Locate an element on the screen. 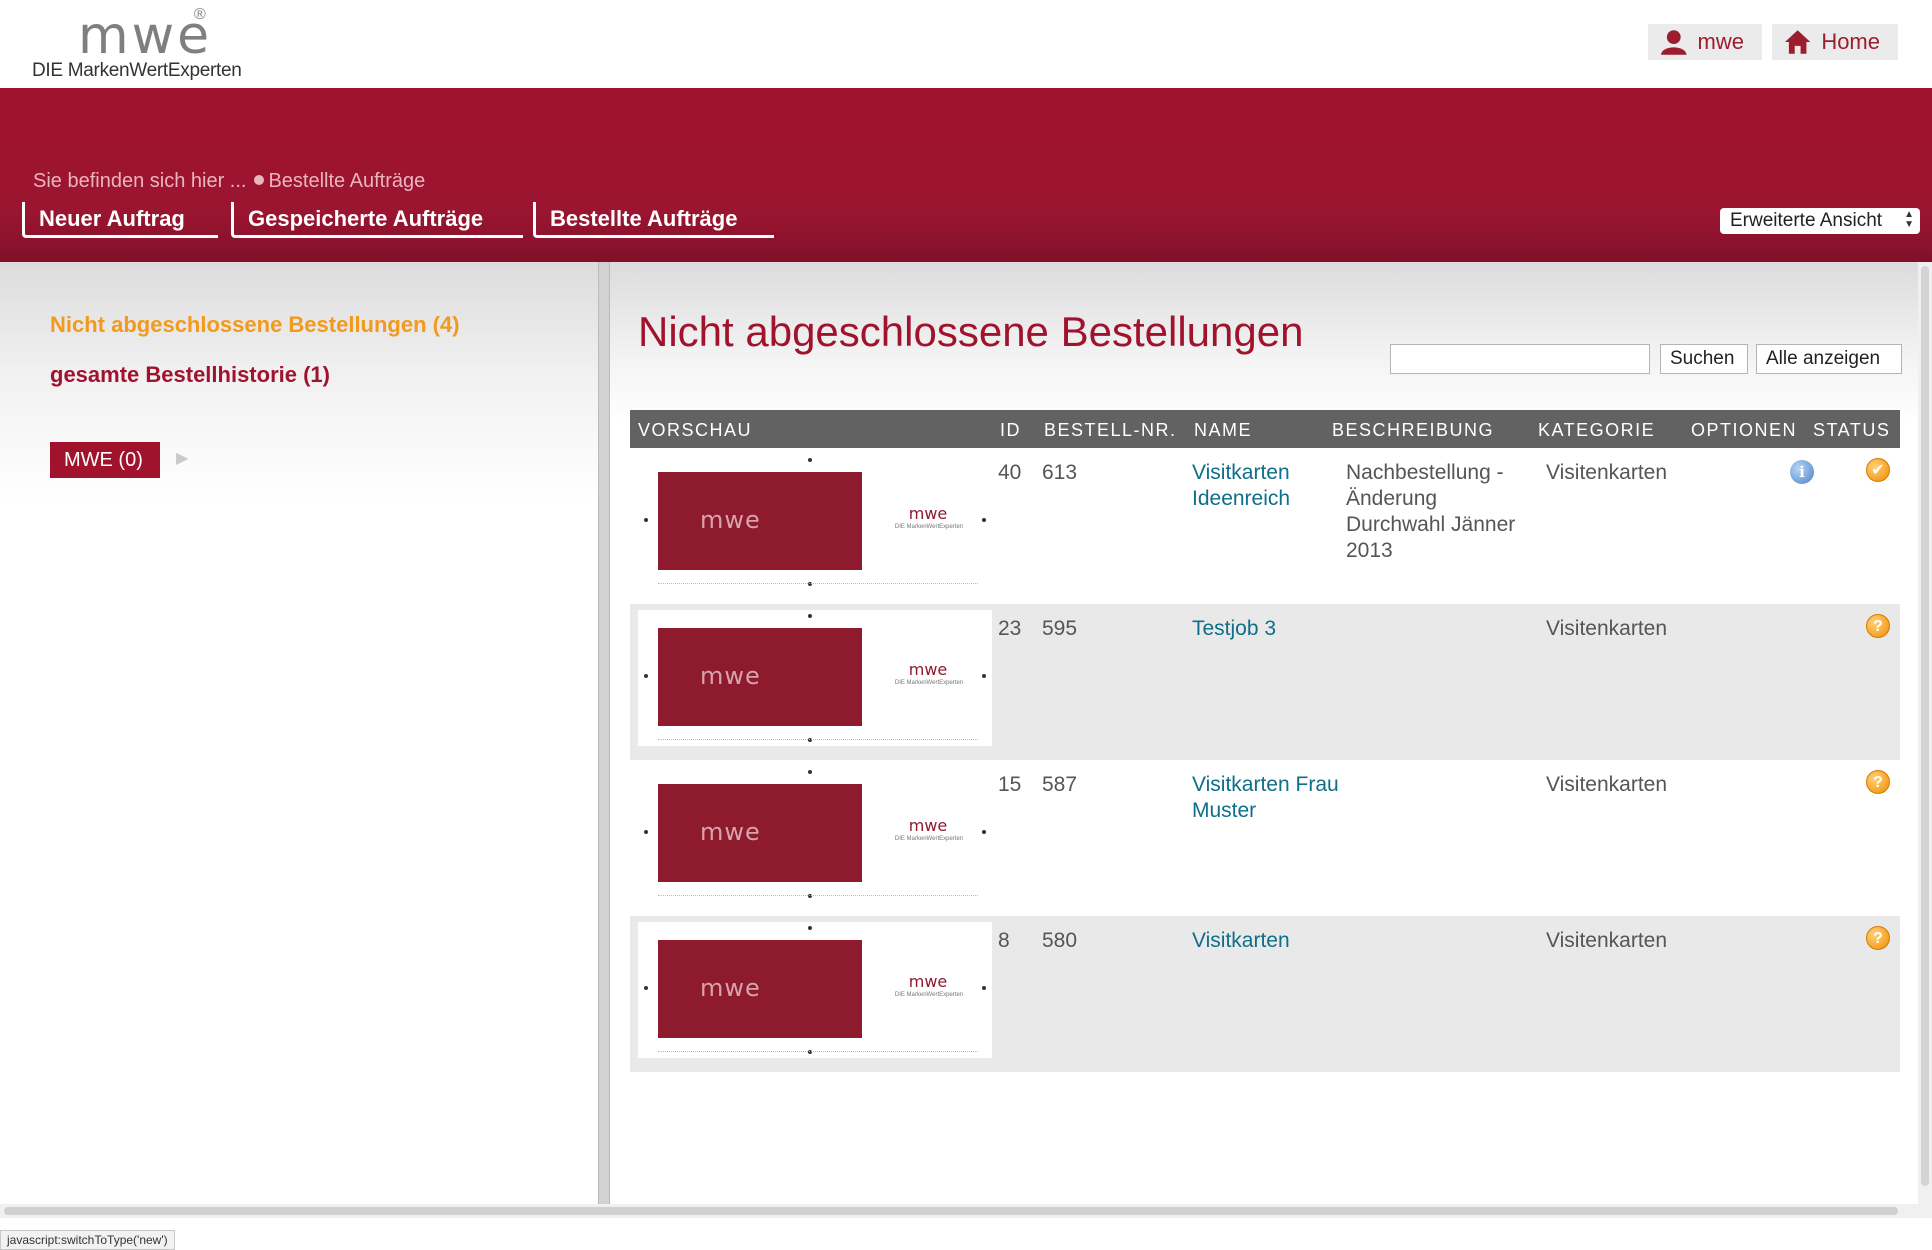 This screenshot has height=1250, width=1932. column-header-status: STATUS is located at coordinates (1852, 430).